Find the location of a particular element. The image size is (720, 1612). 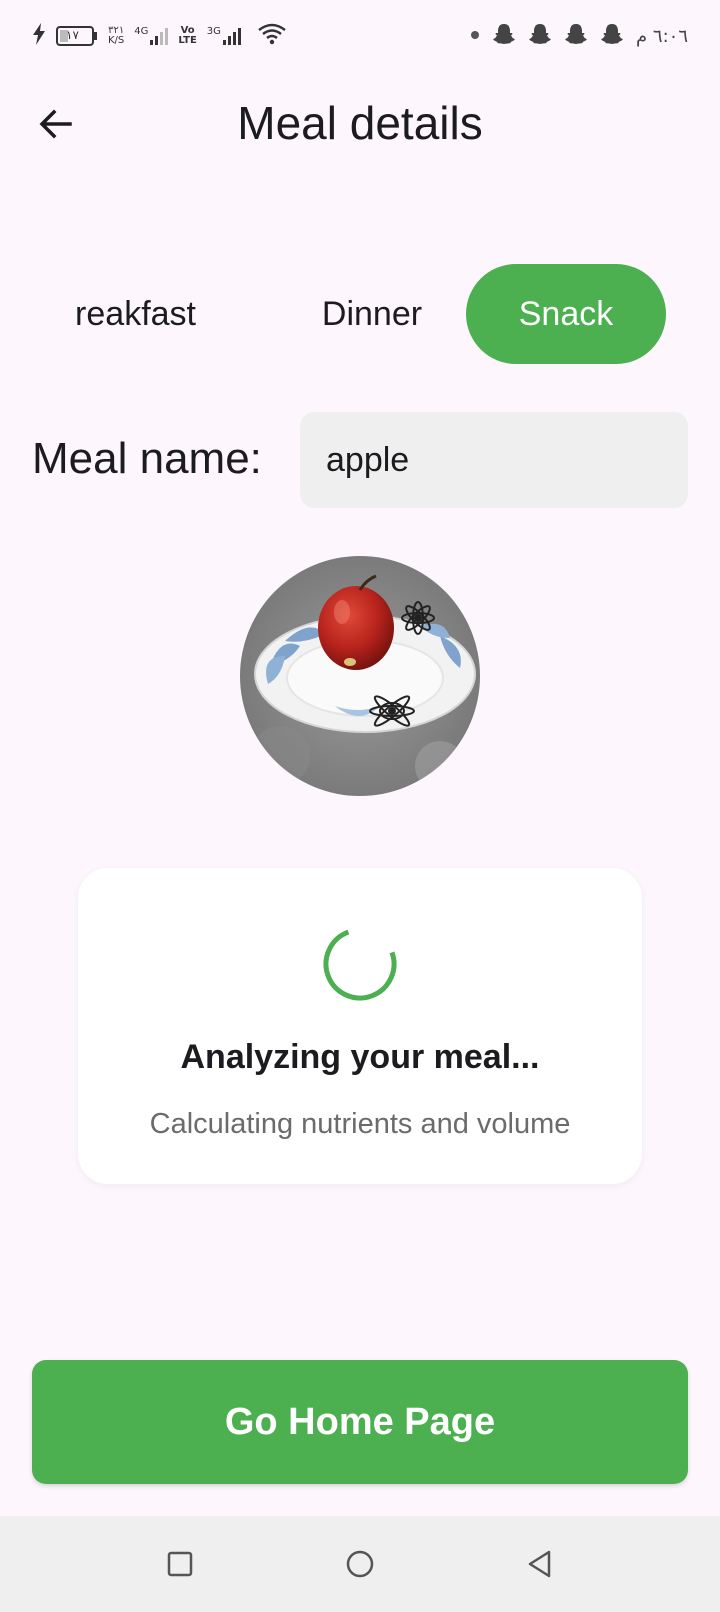

recents-button is located at coordinates (180, 1564).